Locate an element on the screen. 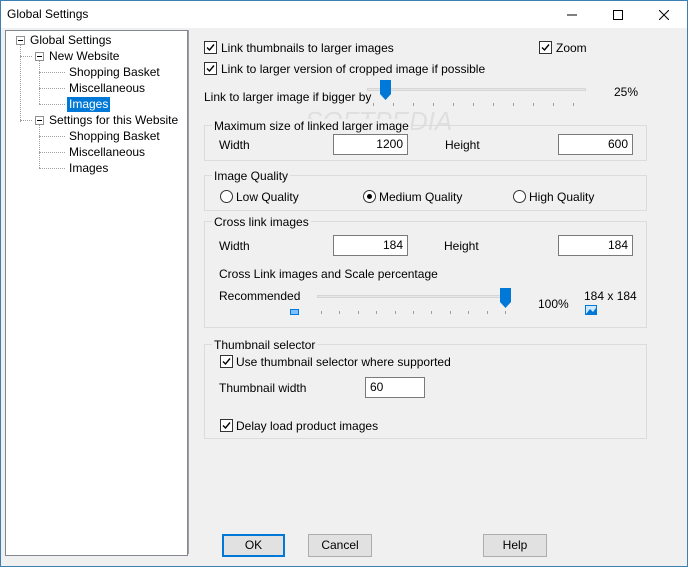 The image size is (688, 567). low-quality-radio is located at coordinates (226, 196).